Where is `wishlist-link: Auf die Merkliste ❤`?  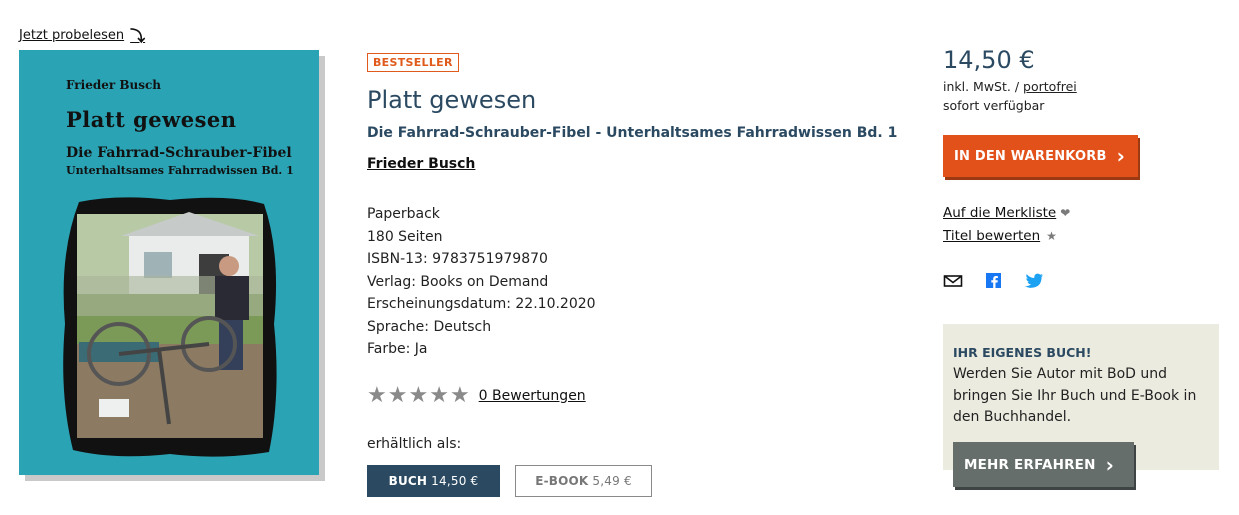
wishlist-link: Auf die Merkliste ❤ is located at coordinates (1006, 213).